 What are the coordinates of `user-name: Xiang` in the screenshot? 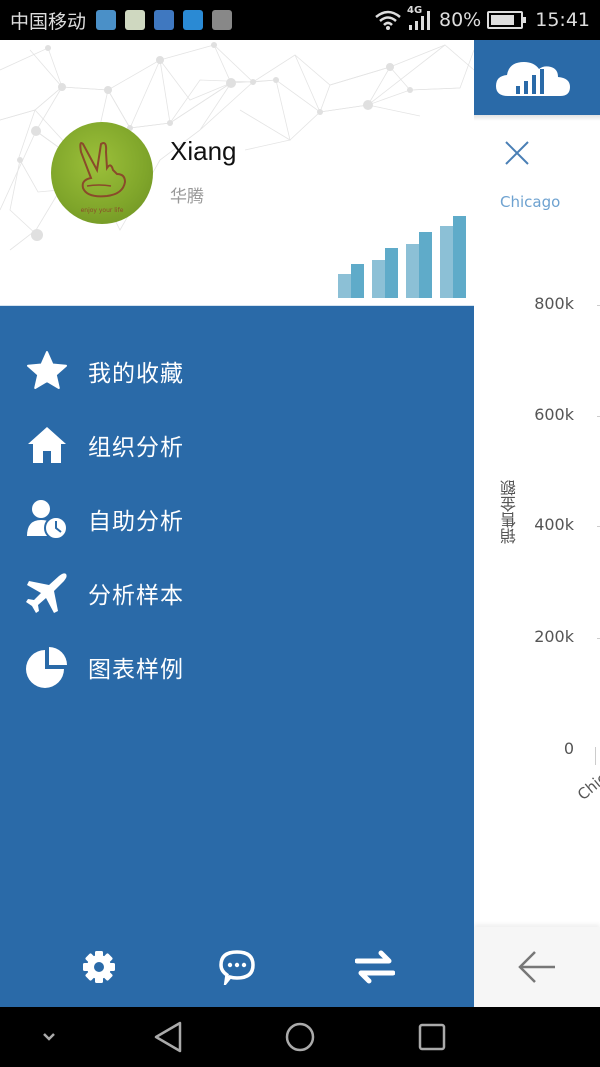 It's located at (203, 151).